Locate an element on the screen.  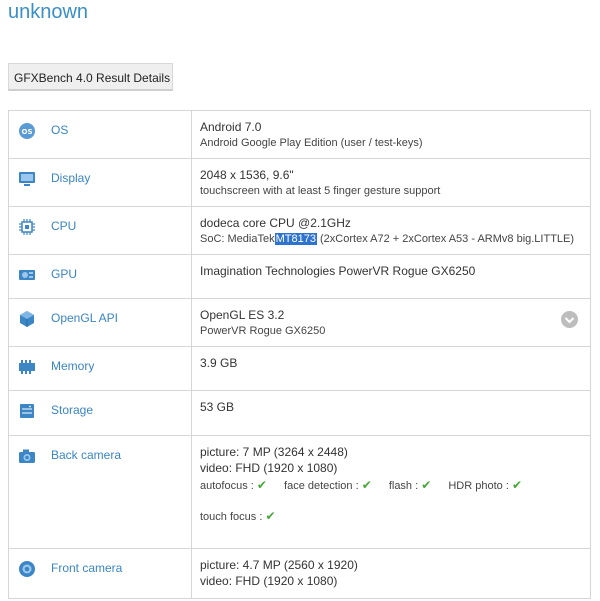
os-icon: OS is located at coordinates (27, 131).